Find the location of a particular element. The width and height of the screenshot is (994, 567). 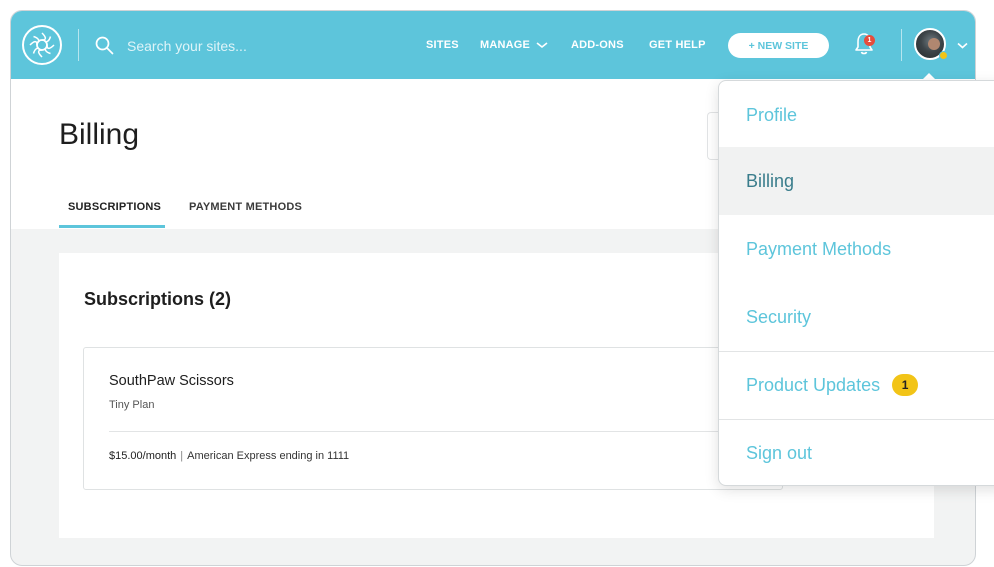

status-dot-icon is located at coordinates (943, 55).